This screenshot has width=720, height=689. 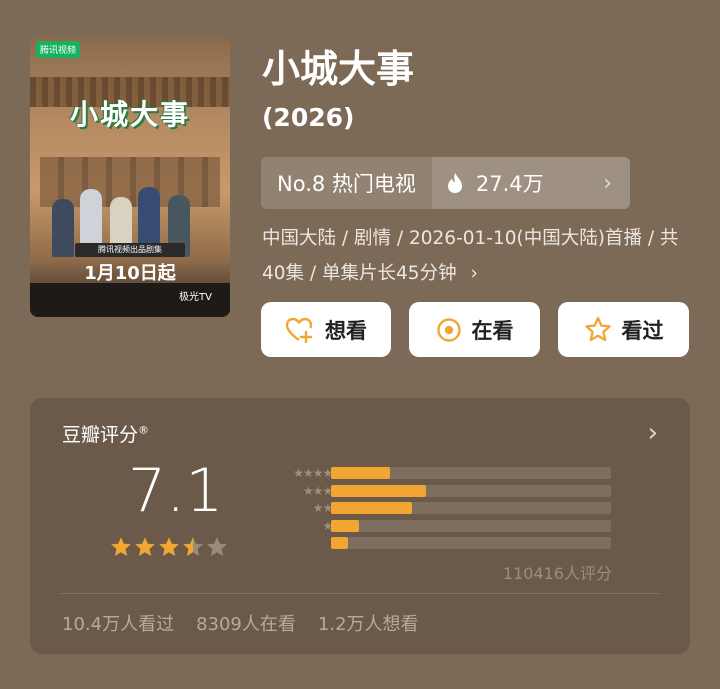 I want to click on poster-image: 腾讯视频 小城大事 腾讯视频出品剧集 1月10日起 极光TV, so click(x=130, y=177).